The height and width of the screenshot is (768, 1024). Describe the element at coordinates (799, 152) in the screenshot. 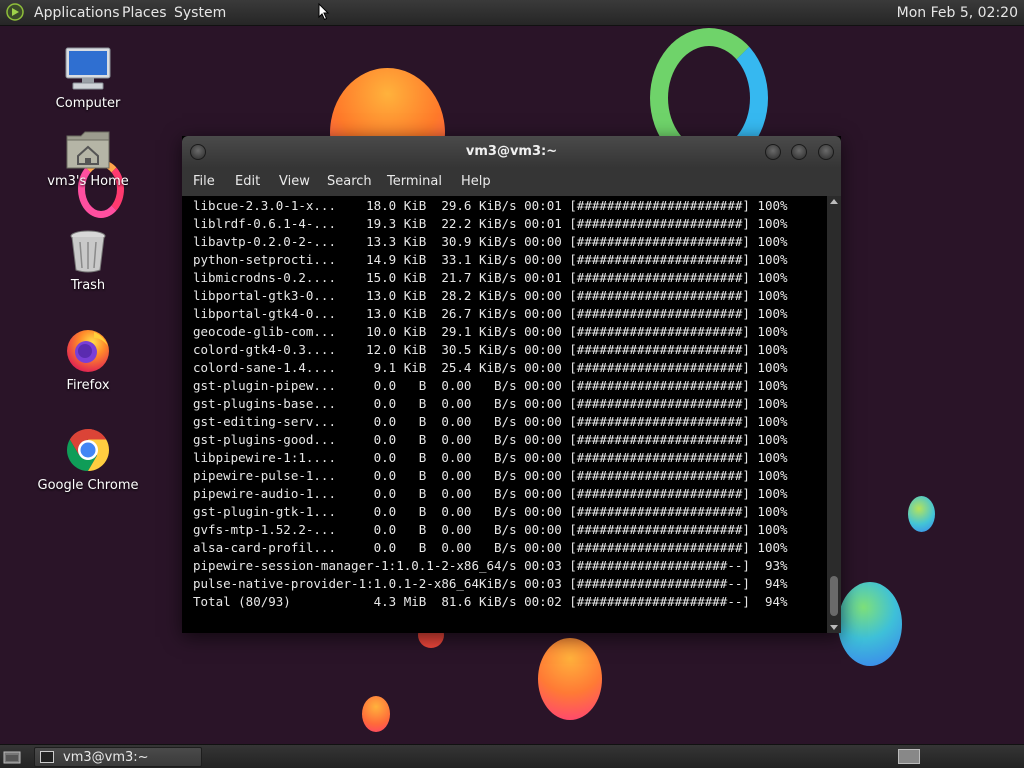

I see `maximize-icon` at that location.